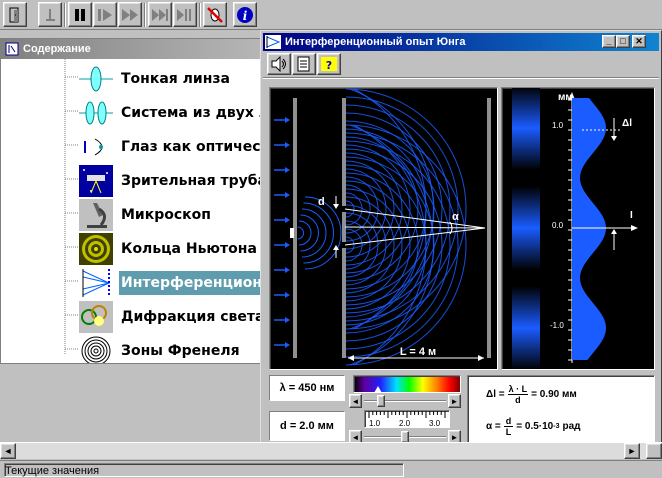 The image size is (662, 478). I want to click on wavelength-marker, so click(378, 389).